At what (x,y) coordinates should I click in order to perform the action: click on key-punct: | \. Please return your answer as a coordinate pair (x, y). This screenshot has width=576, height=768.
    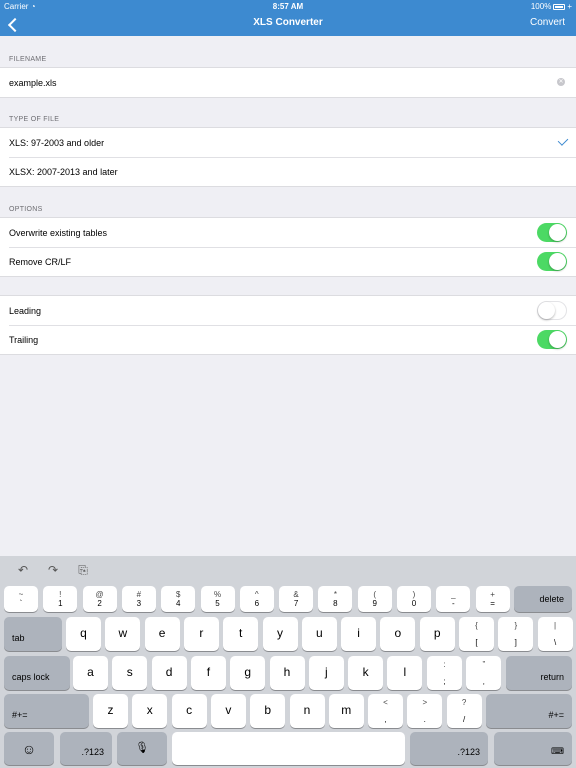
    Looking at the image, I should click on (555, 634).